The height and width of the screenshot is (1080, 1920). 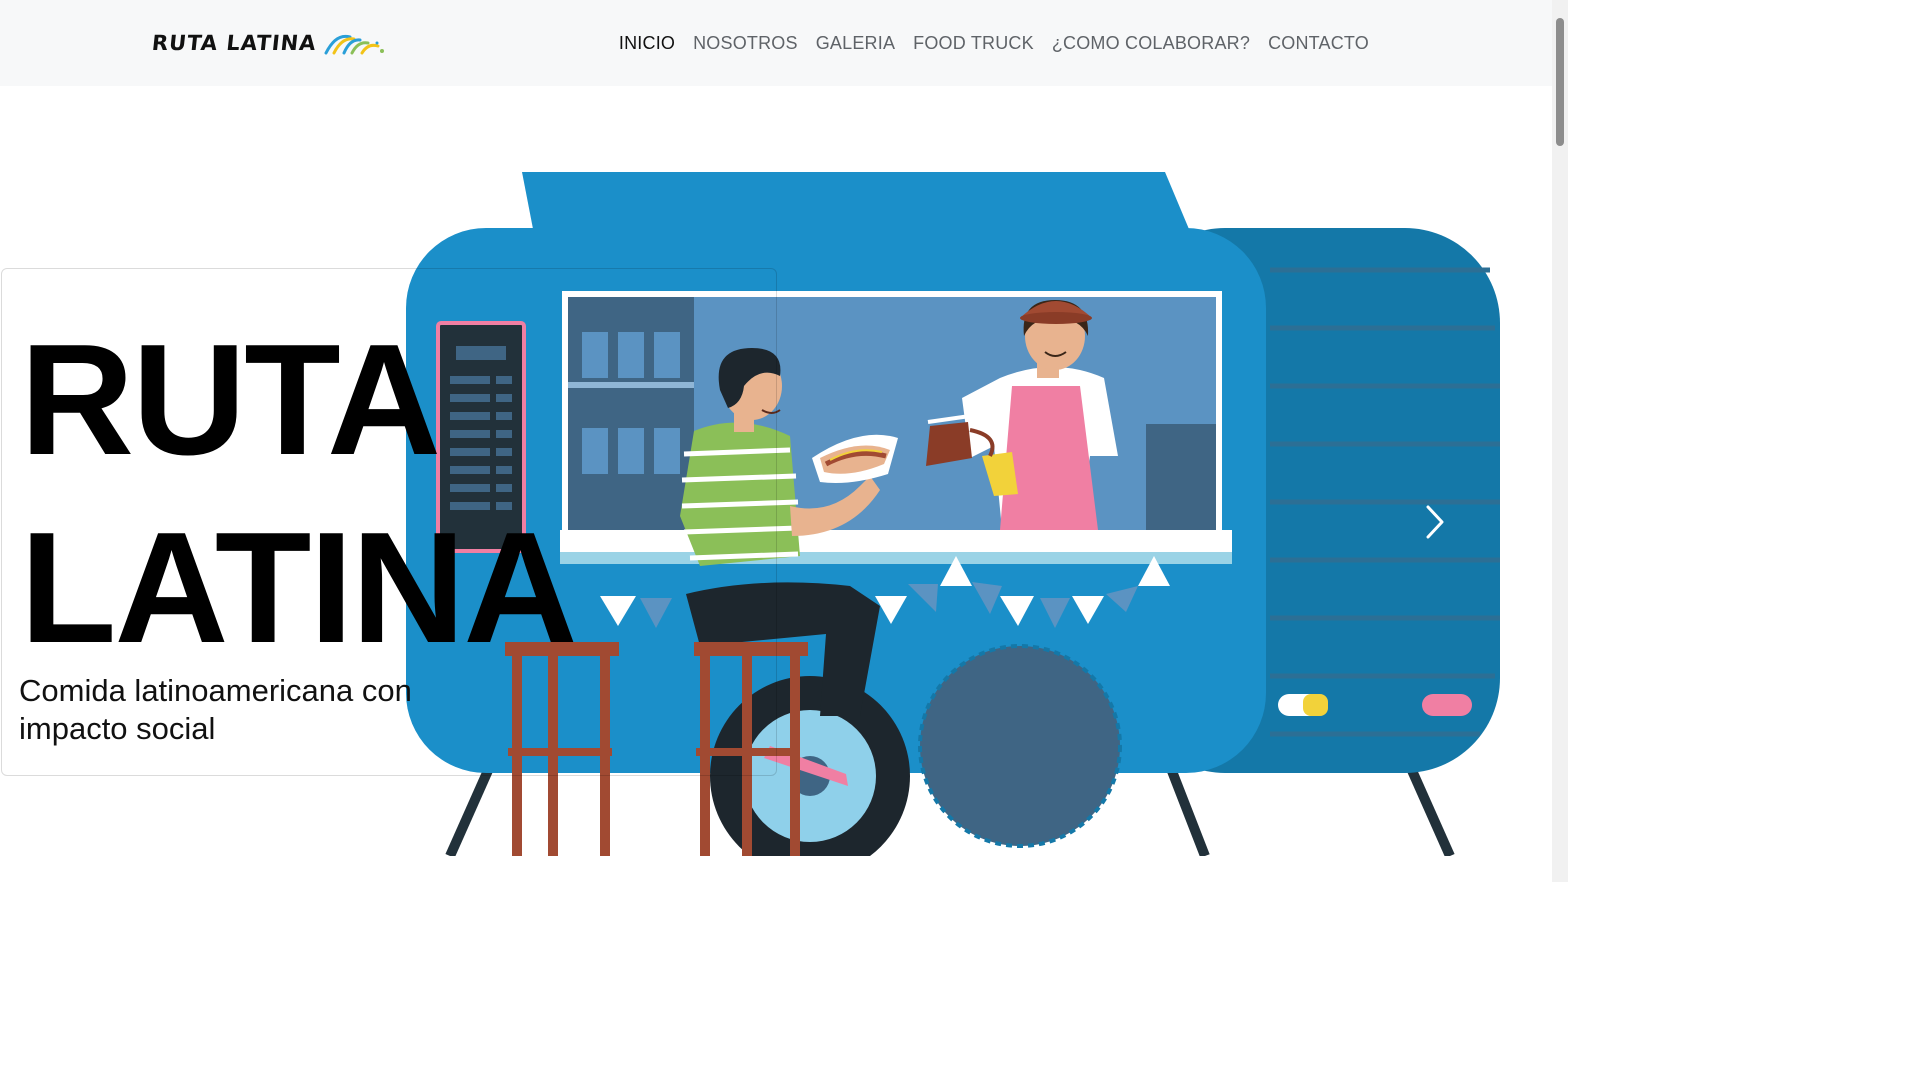 I want to click on nav-link-como-colaborar: ¿COMO COLABORAR?, so click(x=1151, y=43).